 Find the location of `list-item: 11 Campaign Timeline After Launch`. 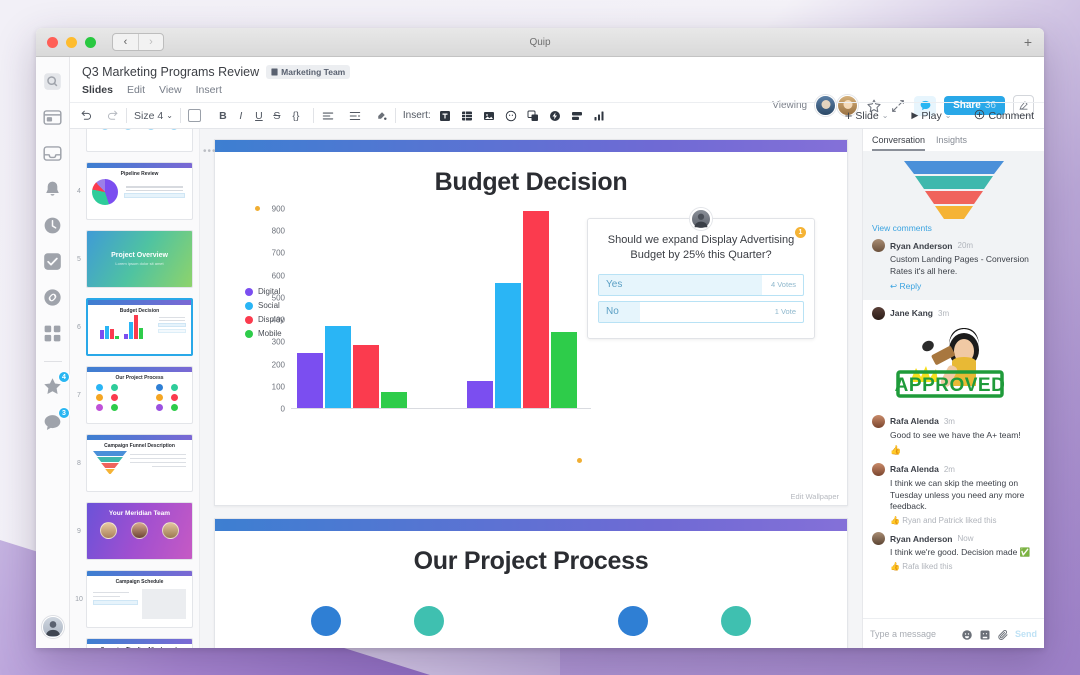

list-item: 11 Campaign Timeline After Launch is located at coordinates (134, 640).